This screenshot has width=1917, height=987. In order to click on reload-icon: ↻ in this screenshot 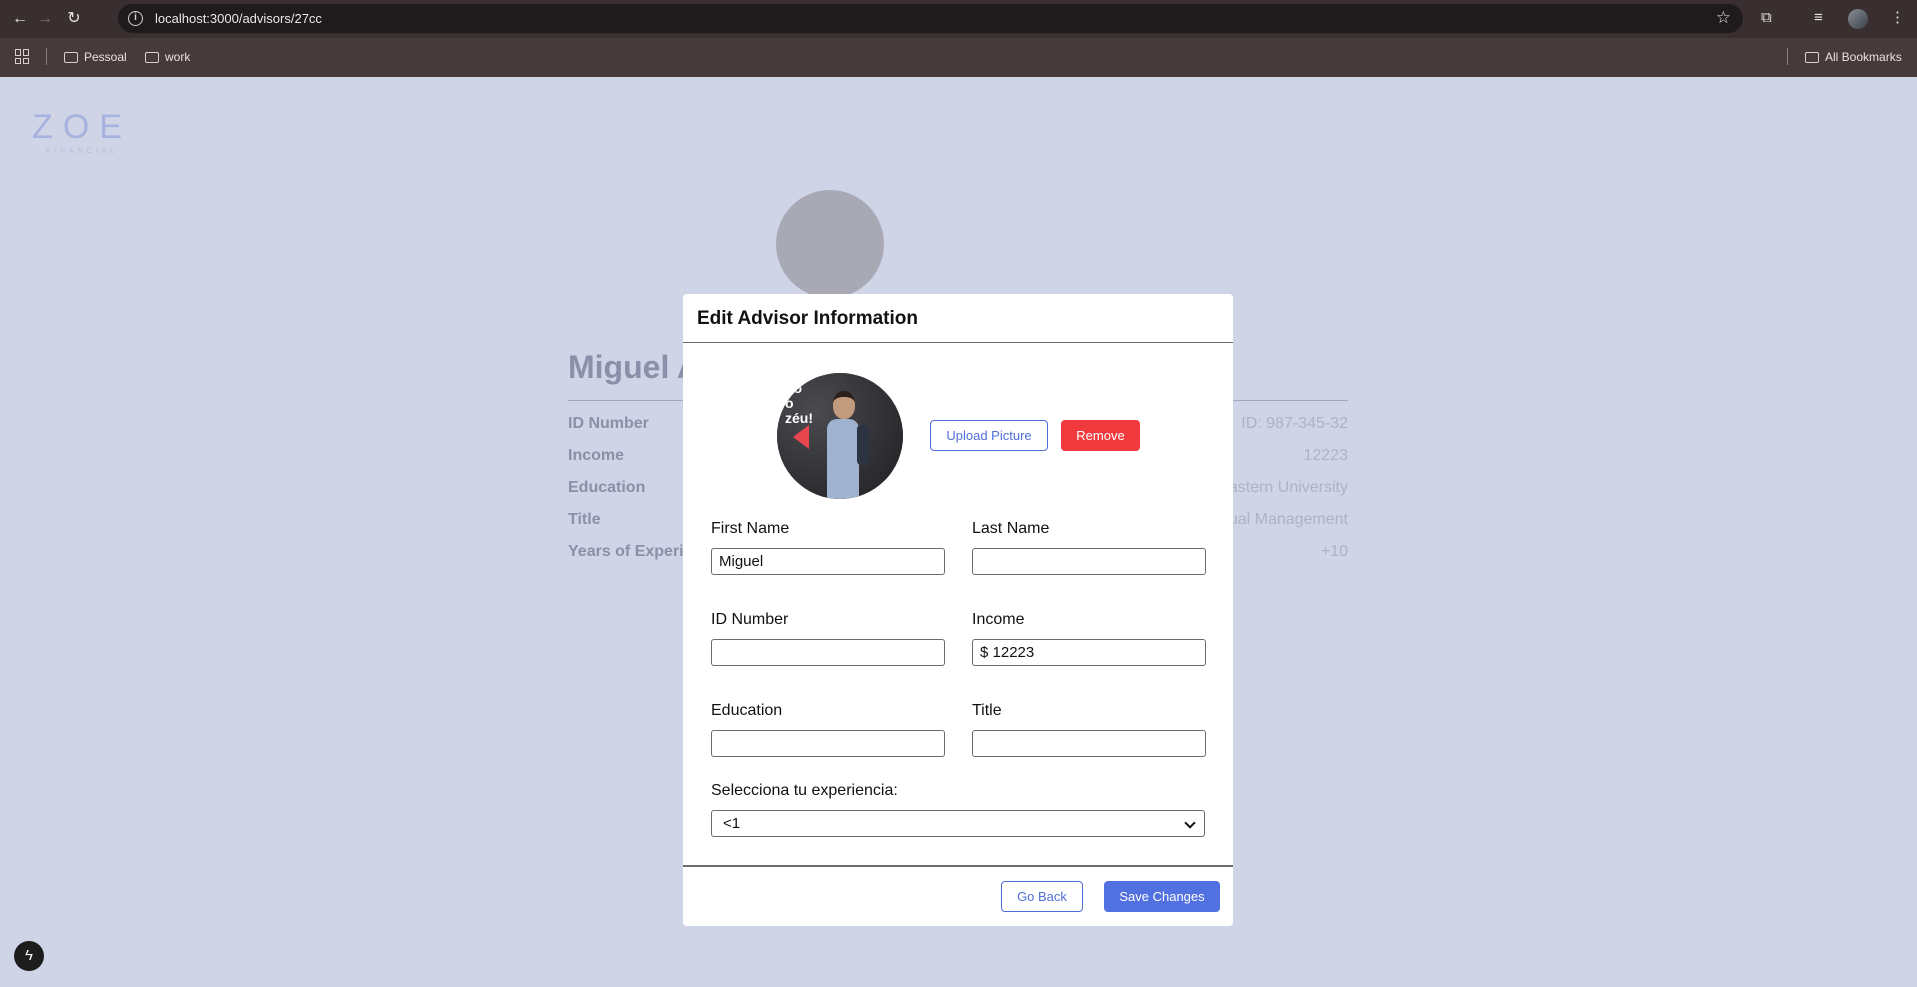, I will do `click(74, 19)`.